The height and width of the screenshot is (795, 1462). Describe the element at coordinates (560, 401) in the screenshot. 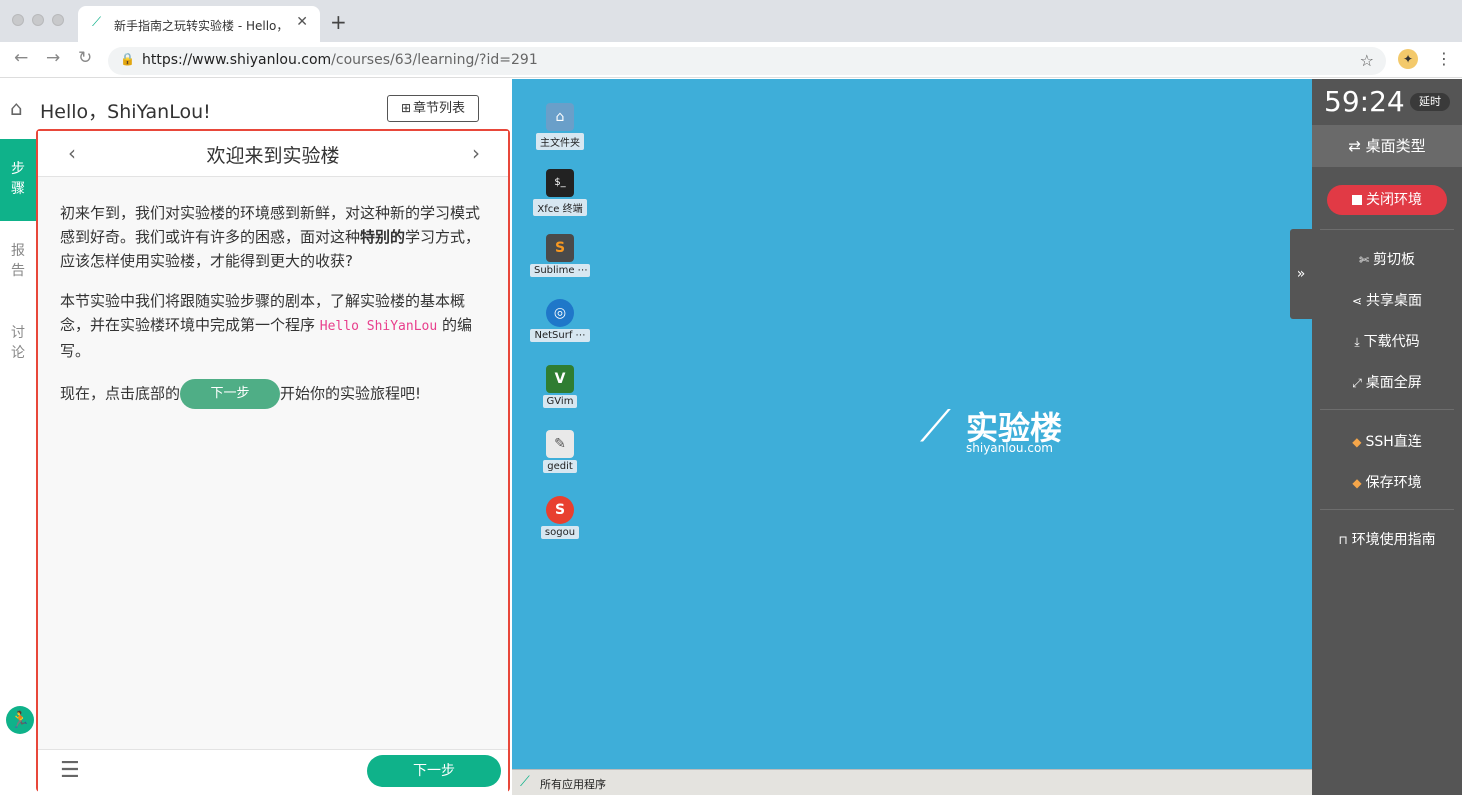

I see `desktop-icon-label: GVim` at that location.